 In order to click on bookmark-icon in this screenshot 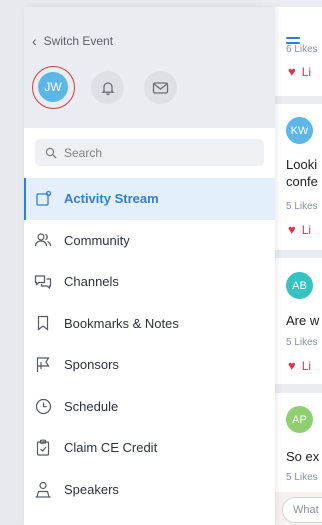, I will do `click(43, 323)`.